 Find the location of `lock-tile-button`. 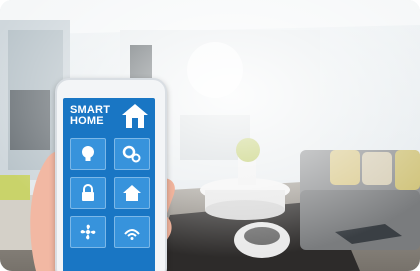

lock-tile-button is located at coordinates (88, 193).